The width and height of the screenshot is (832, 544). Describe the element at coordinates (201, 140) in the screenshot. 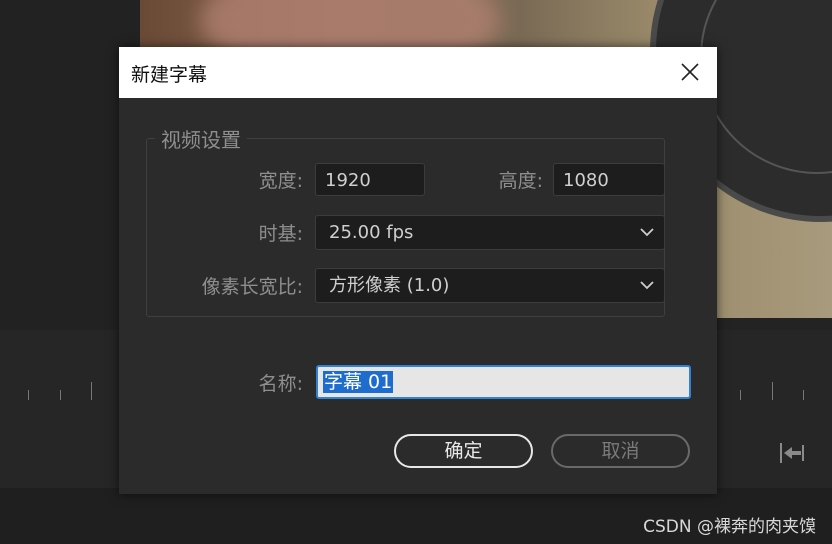

I see `video-settings-legend: 视频设置` at that location.